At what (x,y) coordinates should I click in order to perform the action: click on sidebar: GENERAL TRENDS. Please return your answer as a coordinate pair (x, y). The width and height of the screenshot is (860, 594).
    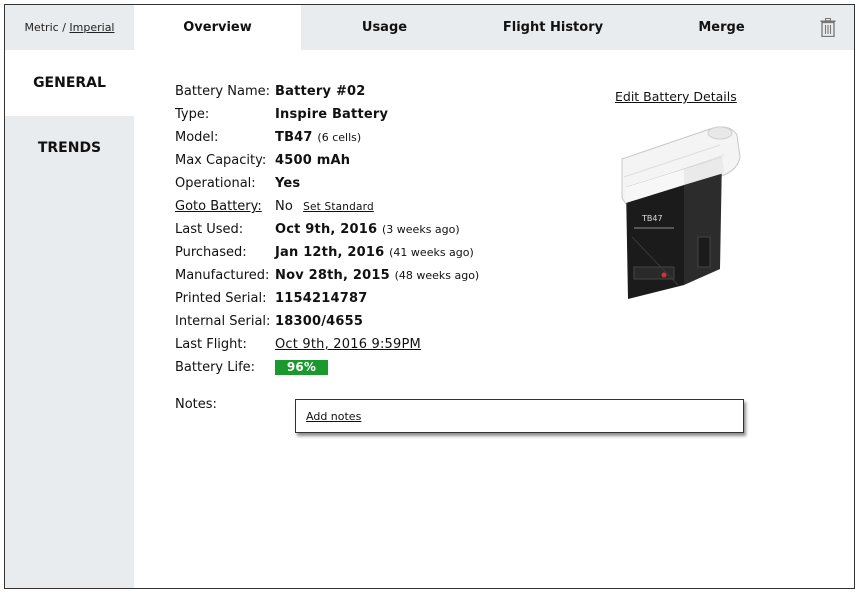
    Looking at the image, I should click on (69, 319).